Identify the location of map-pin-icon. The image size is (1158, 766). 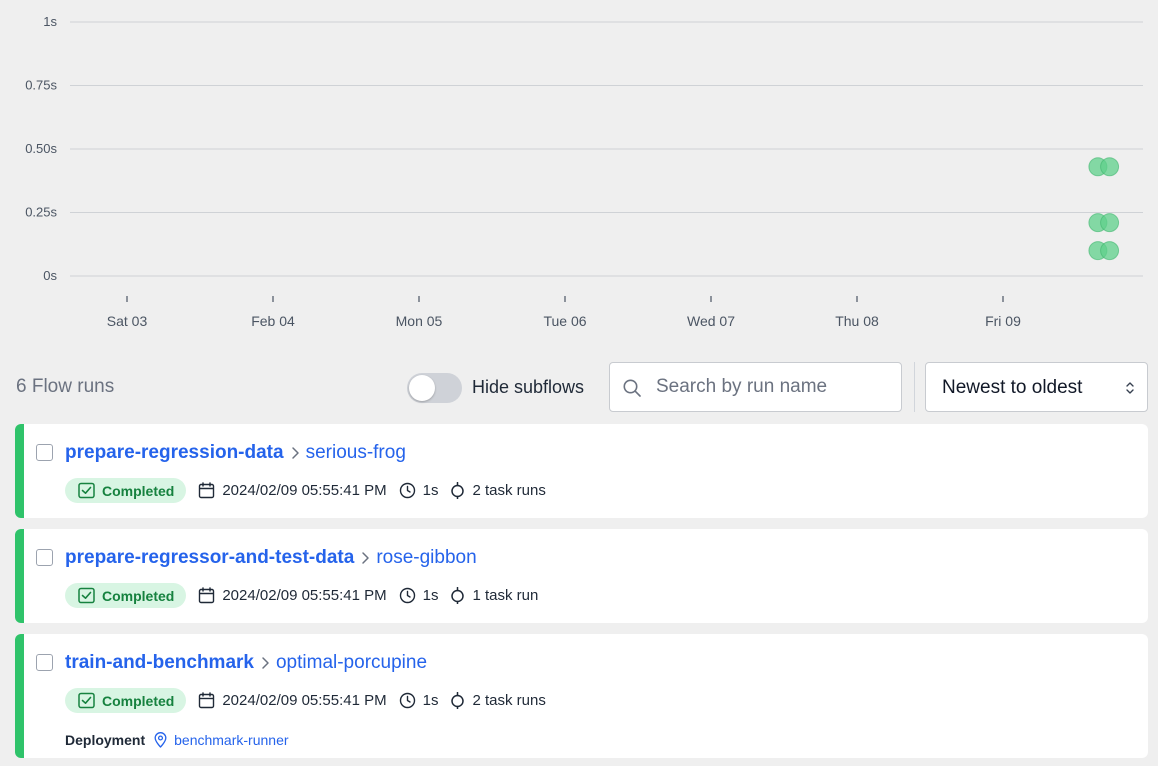
(160, 740).